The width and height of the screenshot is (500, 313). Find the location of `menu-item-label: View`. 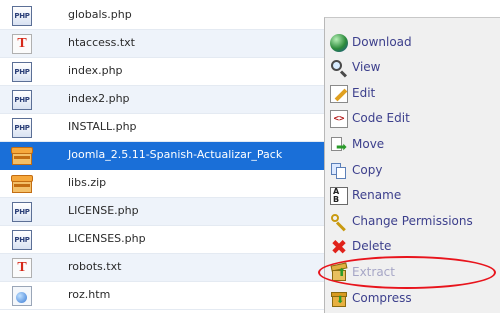

menu-item-label: View is located at coordinates (366, 67).